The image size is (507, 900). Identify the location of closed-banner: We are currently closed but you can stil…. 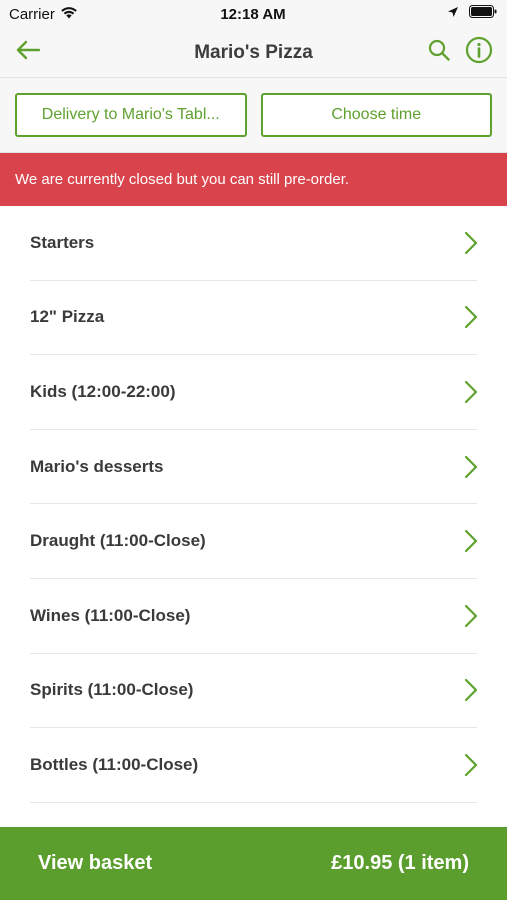
(253, 179).